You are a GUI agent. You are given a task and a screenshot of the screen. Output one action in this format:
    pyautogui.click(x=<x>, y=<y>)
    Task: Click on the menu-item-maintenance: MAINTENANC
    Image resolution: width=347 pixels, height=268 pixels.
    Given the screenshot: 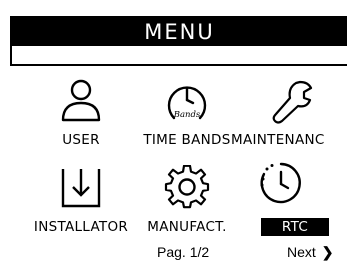 What is the action you would take?
    pyautogui.click(x=289, y=115)
    